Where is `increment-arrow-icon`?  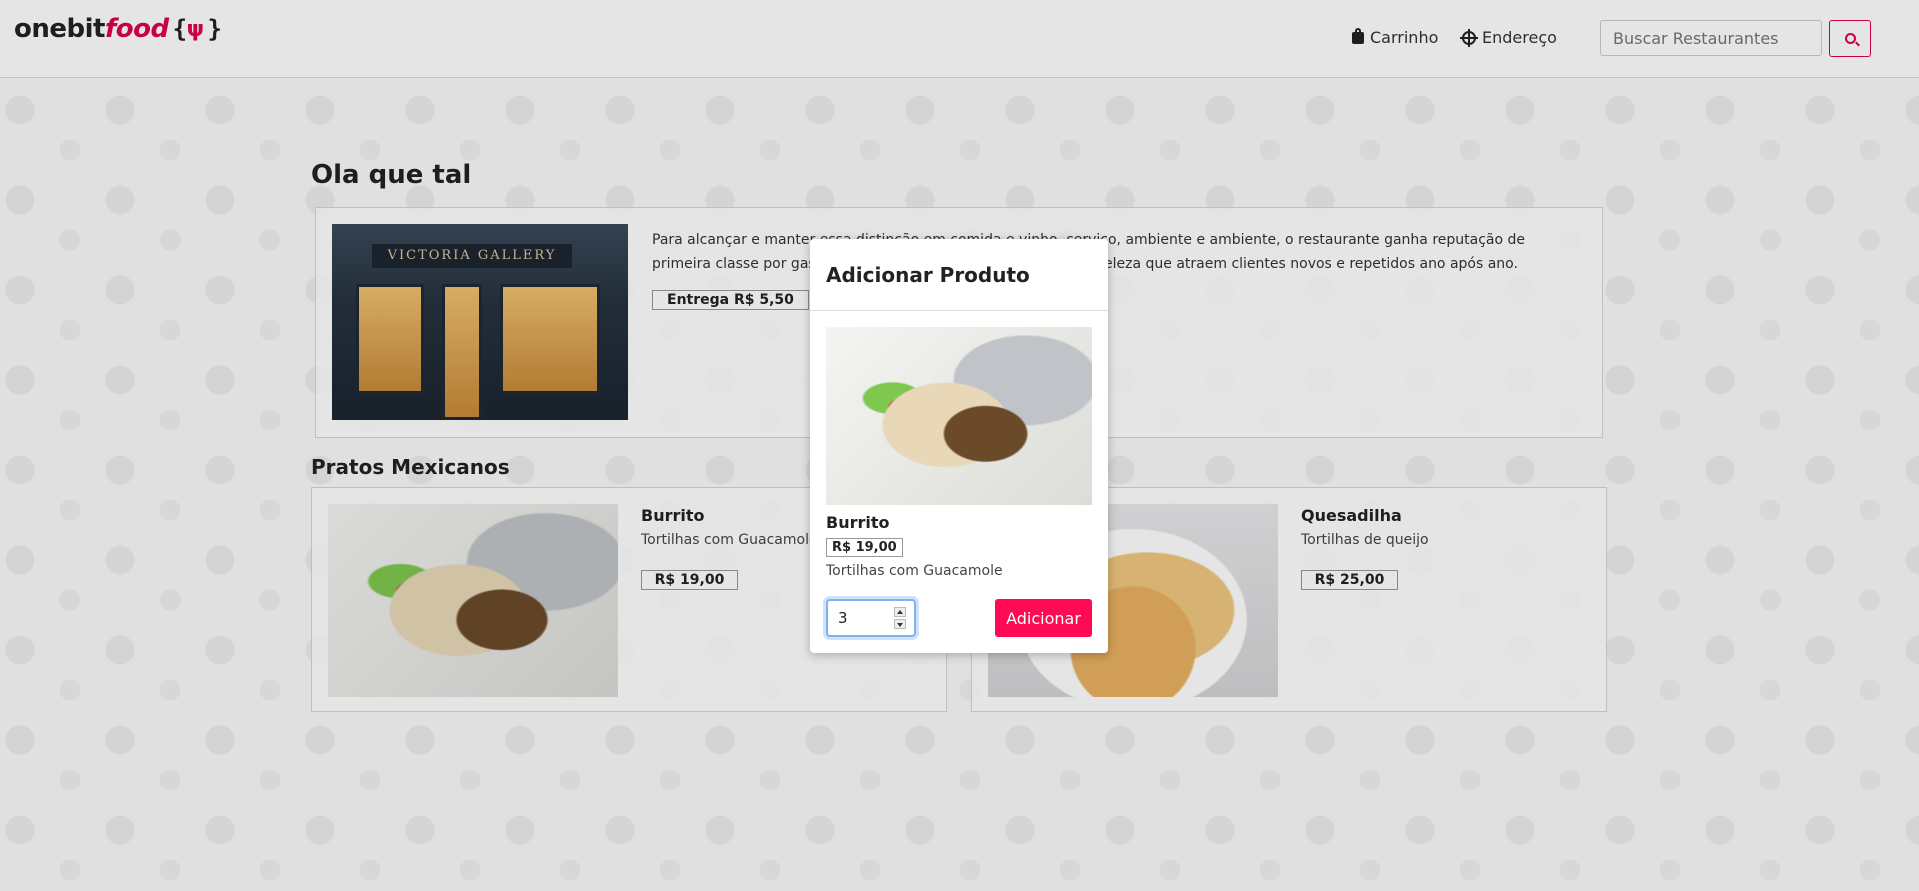 increment-arrow-icon is located at coordinates (900, 612).